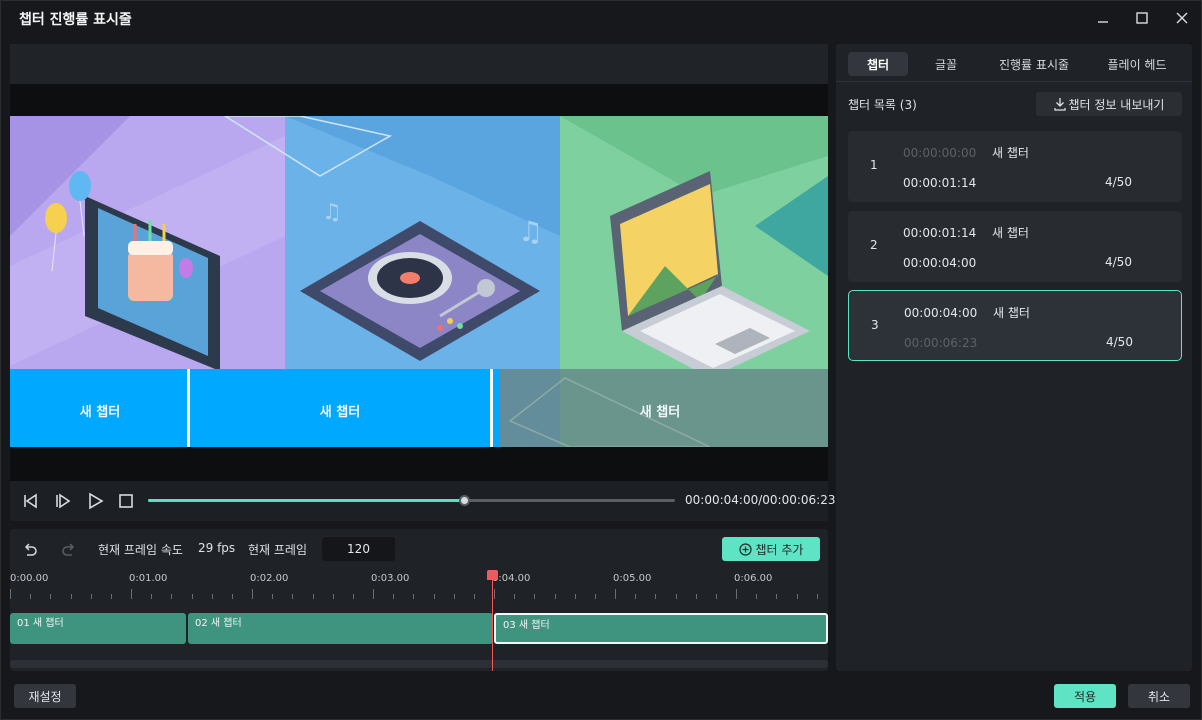 This screenshot has width=1202, height=720. Describe the element at coordinates (874, 165) in the screenshot. I see `chapter-number: 1` at that location.